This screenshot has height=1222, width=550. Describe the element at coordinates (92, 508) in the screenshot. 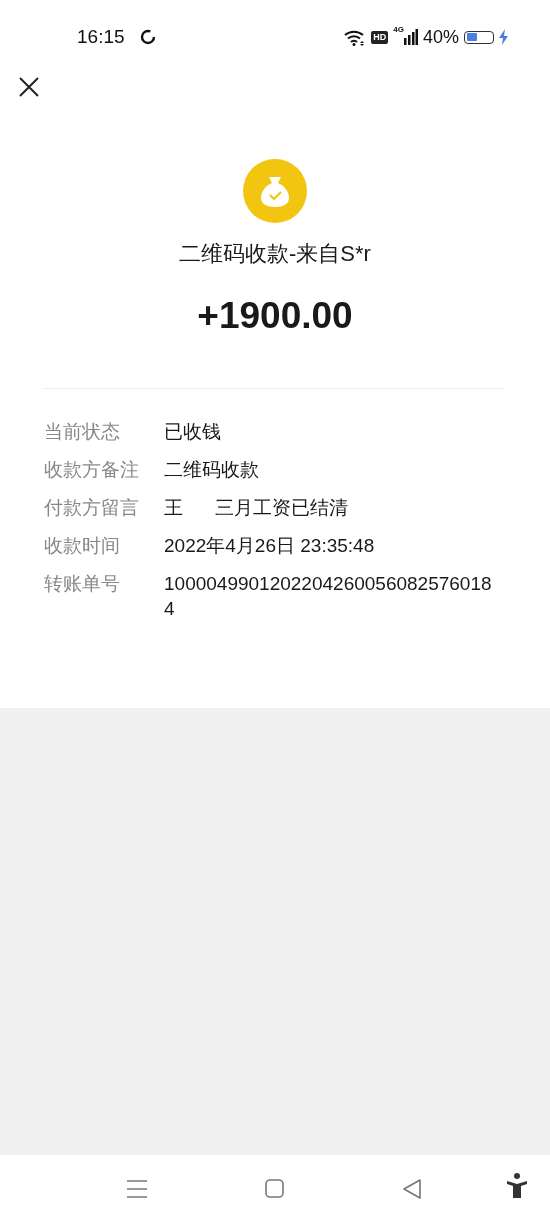

I see `detail-label: 付款方留言` at that location.